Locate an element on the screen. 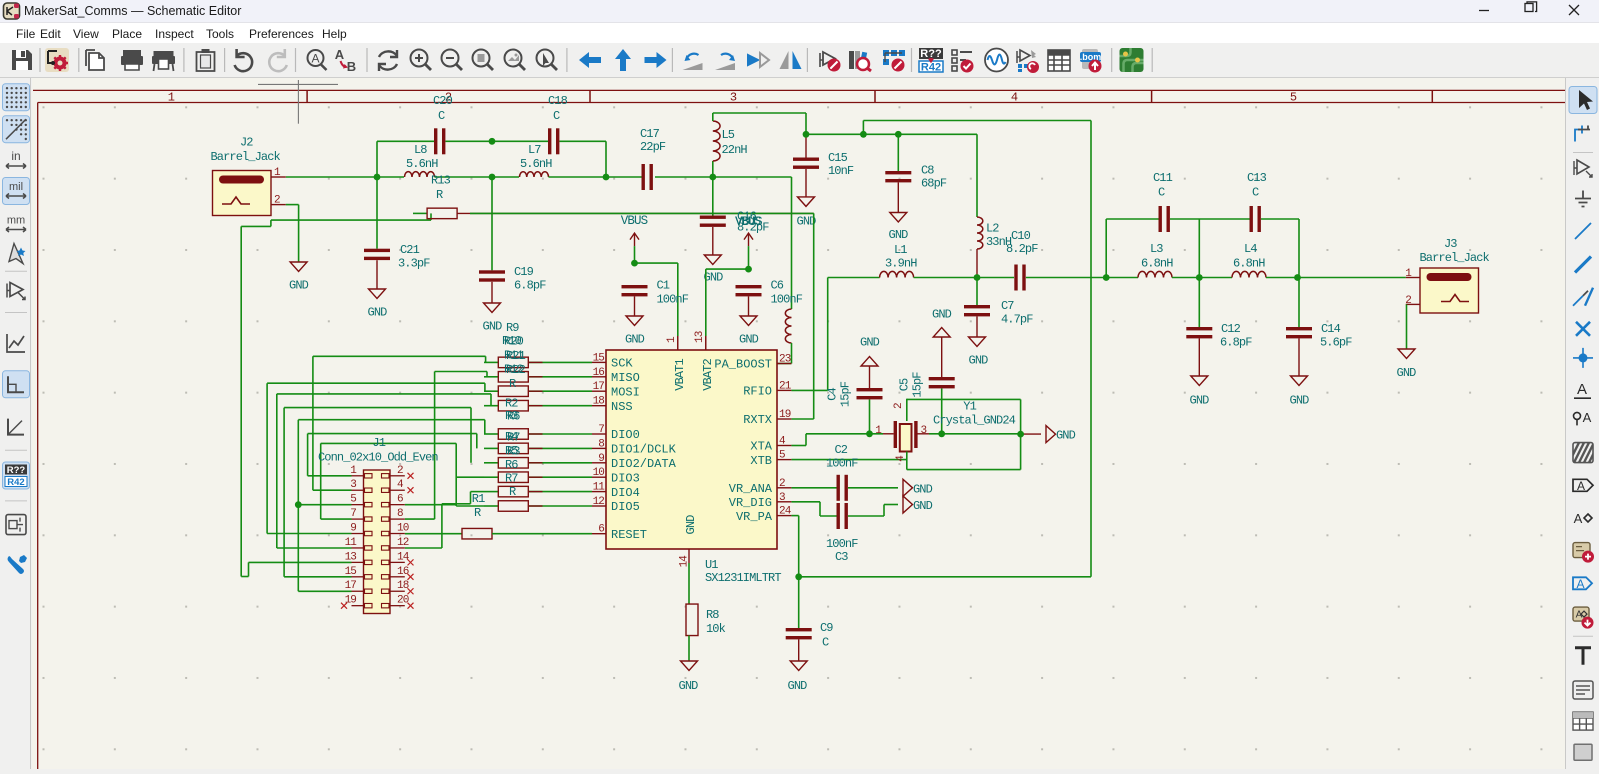  svg-text: C14 is located at coordinates (1331, 329).